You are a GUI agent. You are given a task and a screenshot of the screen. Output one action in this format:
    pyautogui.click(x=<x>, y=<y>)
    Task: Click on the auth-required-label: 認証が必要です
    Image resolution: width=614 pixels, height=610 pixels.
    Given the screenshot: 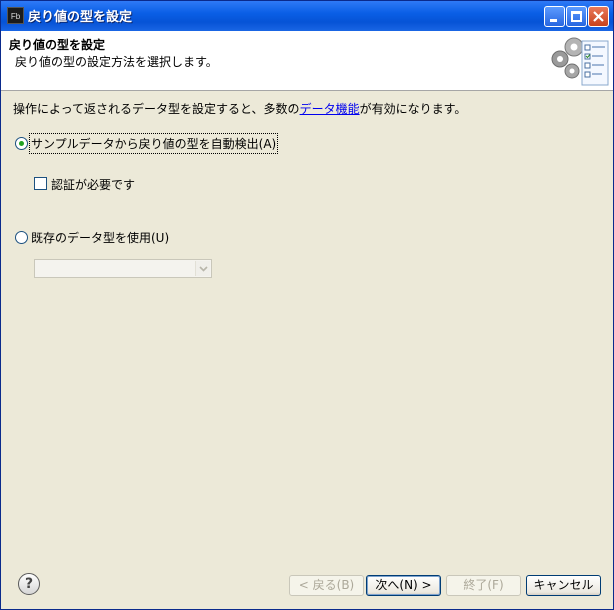 What is the action you would take?
    pyautogui.click(x=93, y=184)
    